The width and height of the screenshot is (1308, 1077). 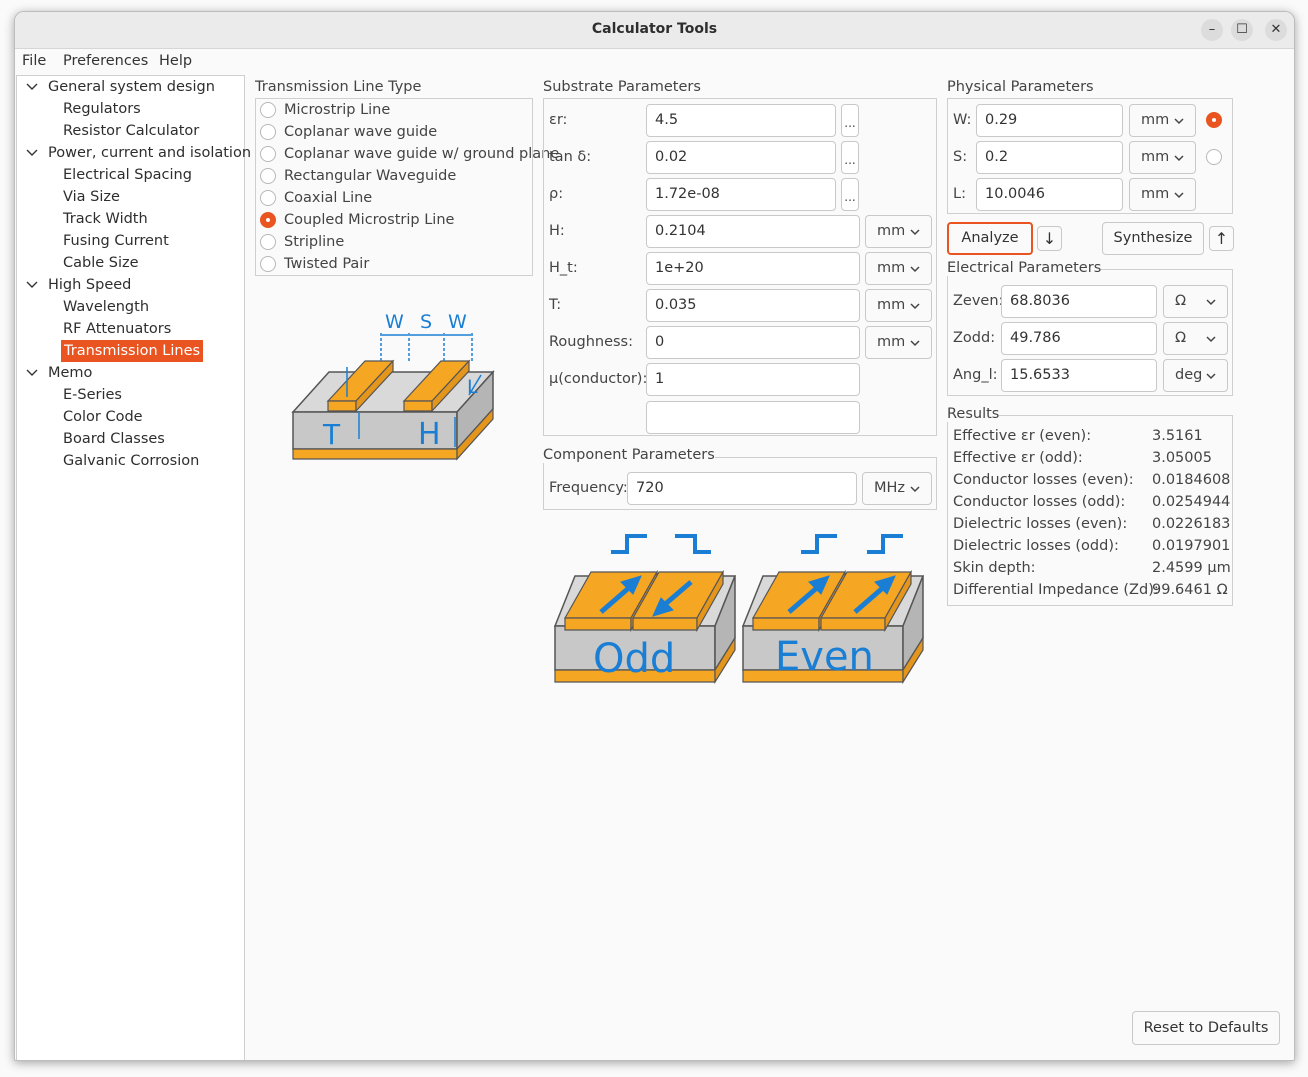 I want to click on minimize-button: –, so click(x=1212, y=30).